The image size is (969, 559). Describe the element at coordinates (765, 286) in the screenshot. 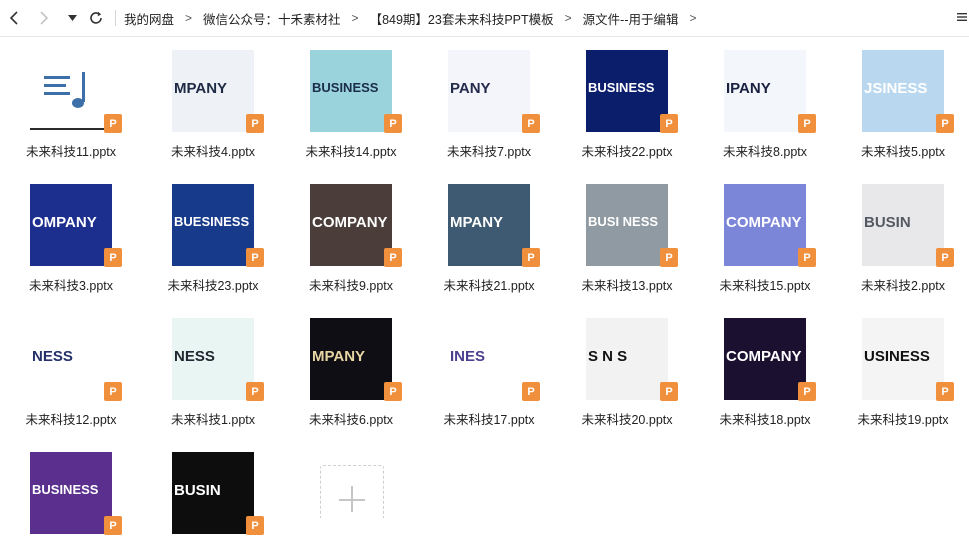

I see `file-name: 未来科技15.pptx` at that location.